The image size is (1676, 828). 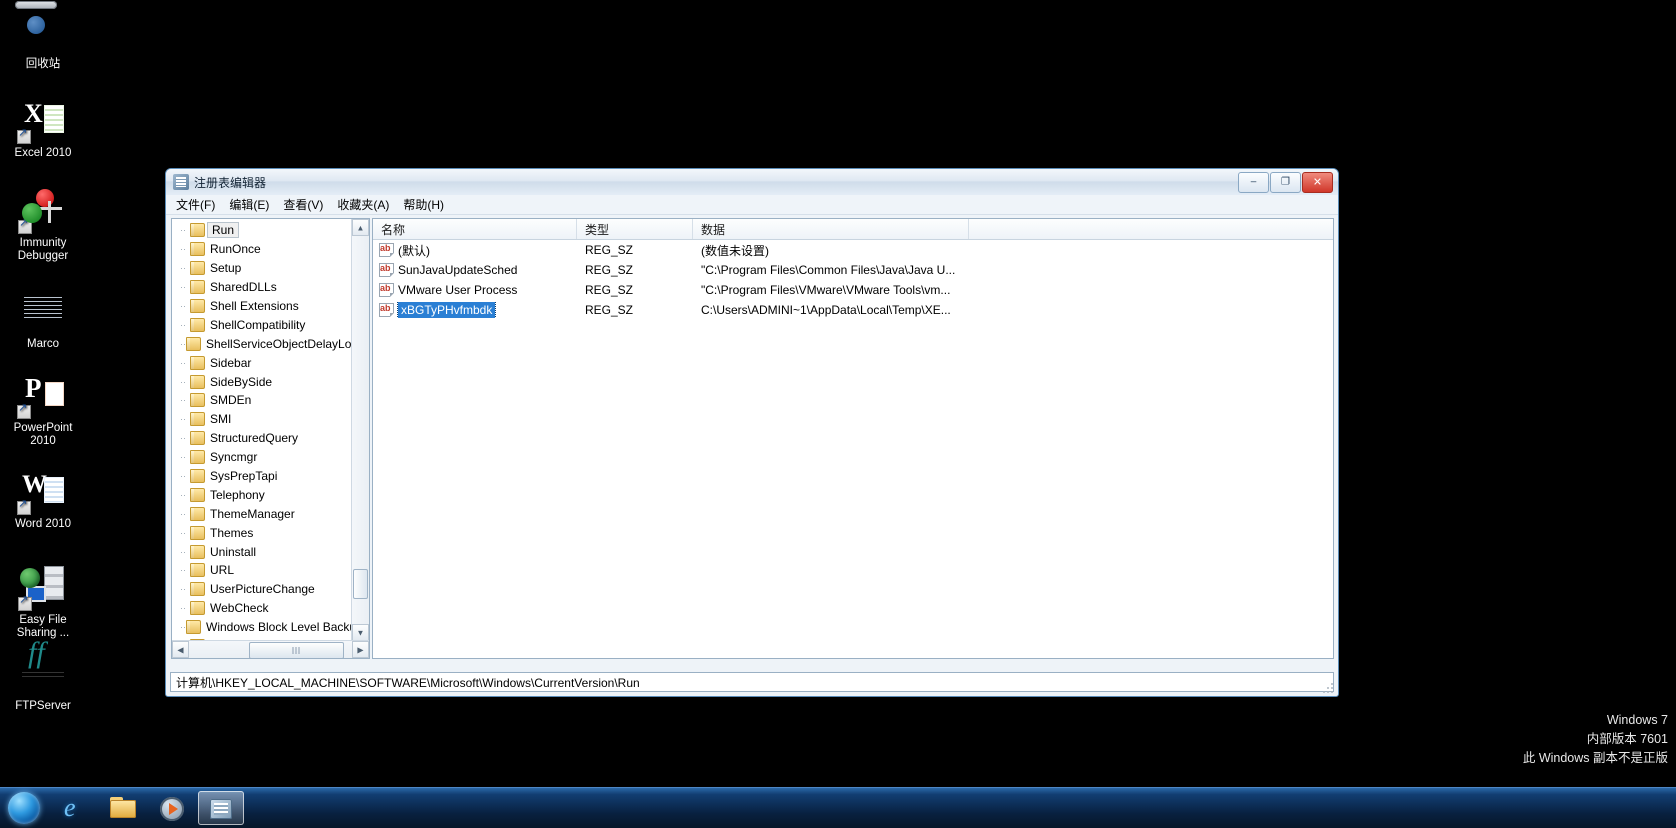 What do you see at coordinates (262, 551) in the screenshot?
I see `tree-item-uninstall: ·· Uninstall` at bounding box center [262, 551].